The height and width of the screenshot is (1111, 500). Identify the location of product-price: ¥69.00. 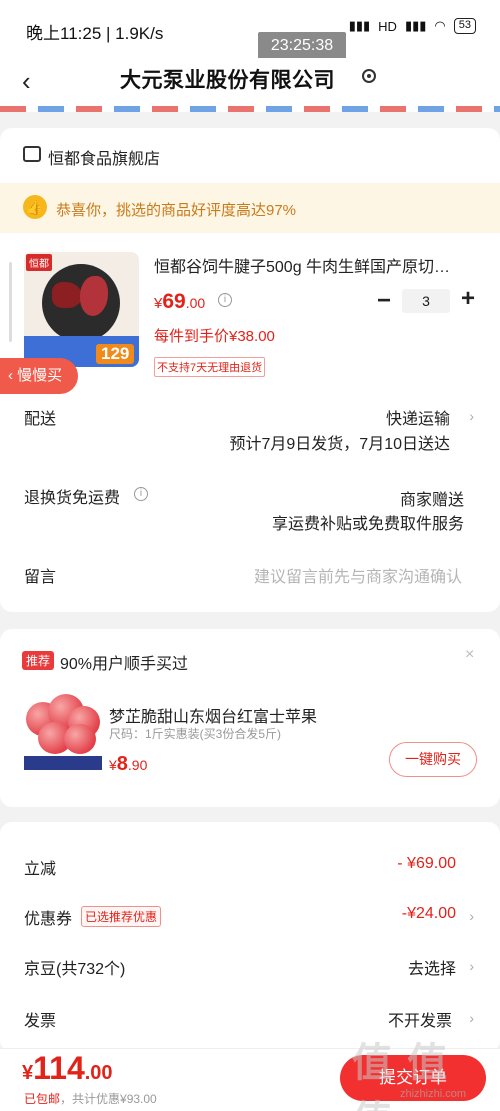
(179, 302).